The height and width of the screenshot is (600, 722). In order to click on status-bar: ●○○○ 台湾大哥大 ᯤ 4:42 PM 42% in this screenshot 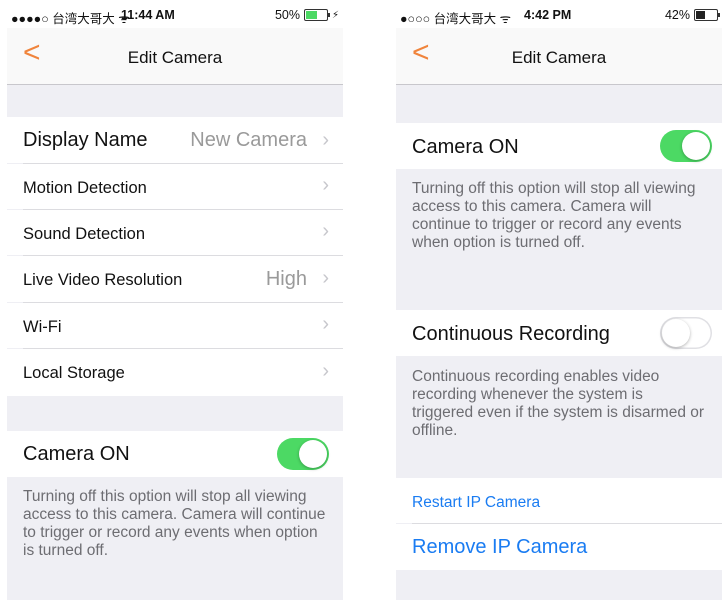, I will do `click(559, 14)`.